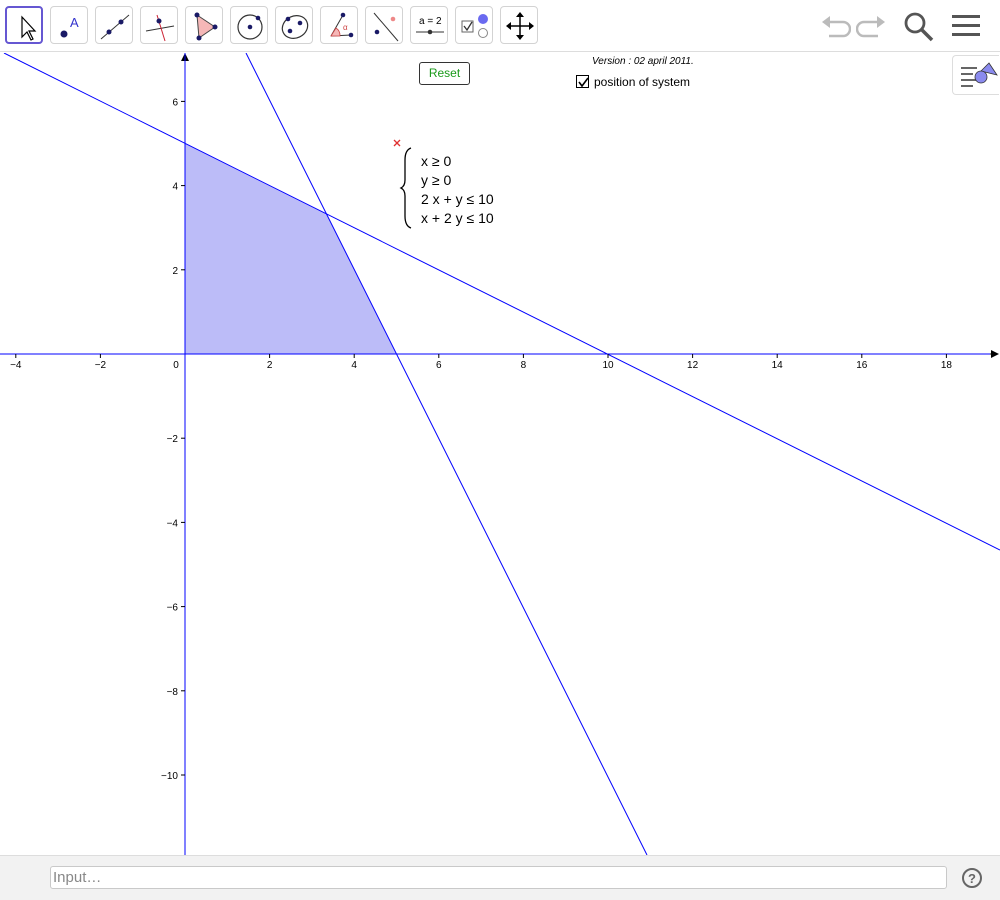  I want to click on polygon-tool-icon, so click(206, 26).